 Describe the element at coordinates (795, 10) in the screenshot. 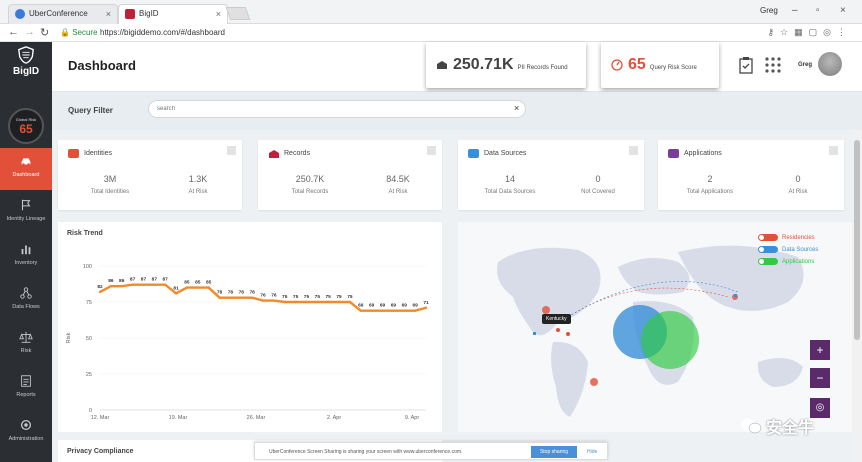

I see `minimize-icon: –` at that location.